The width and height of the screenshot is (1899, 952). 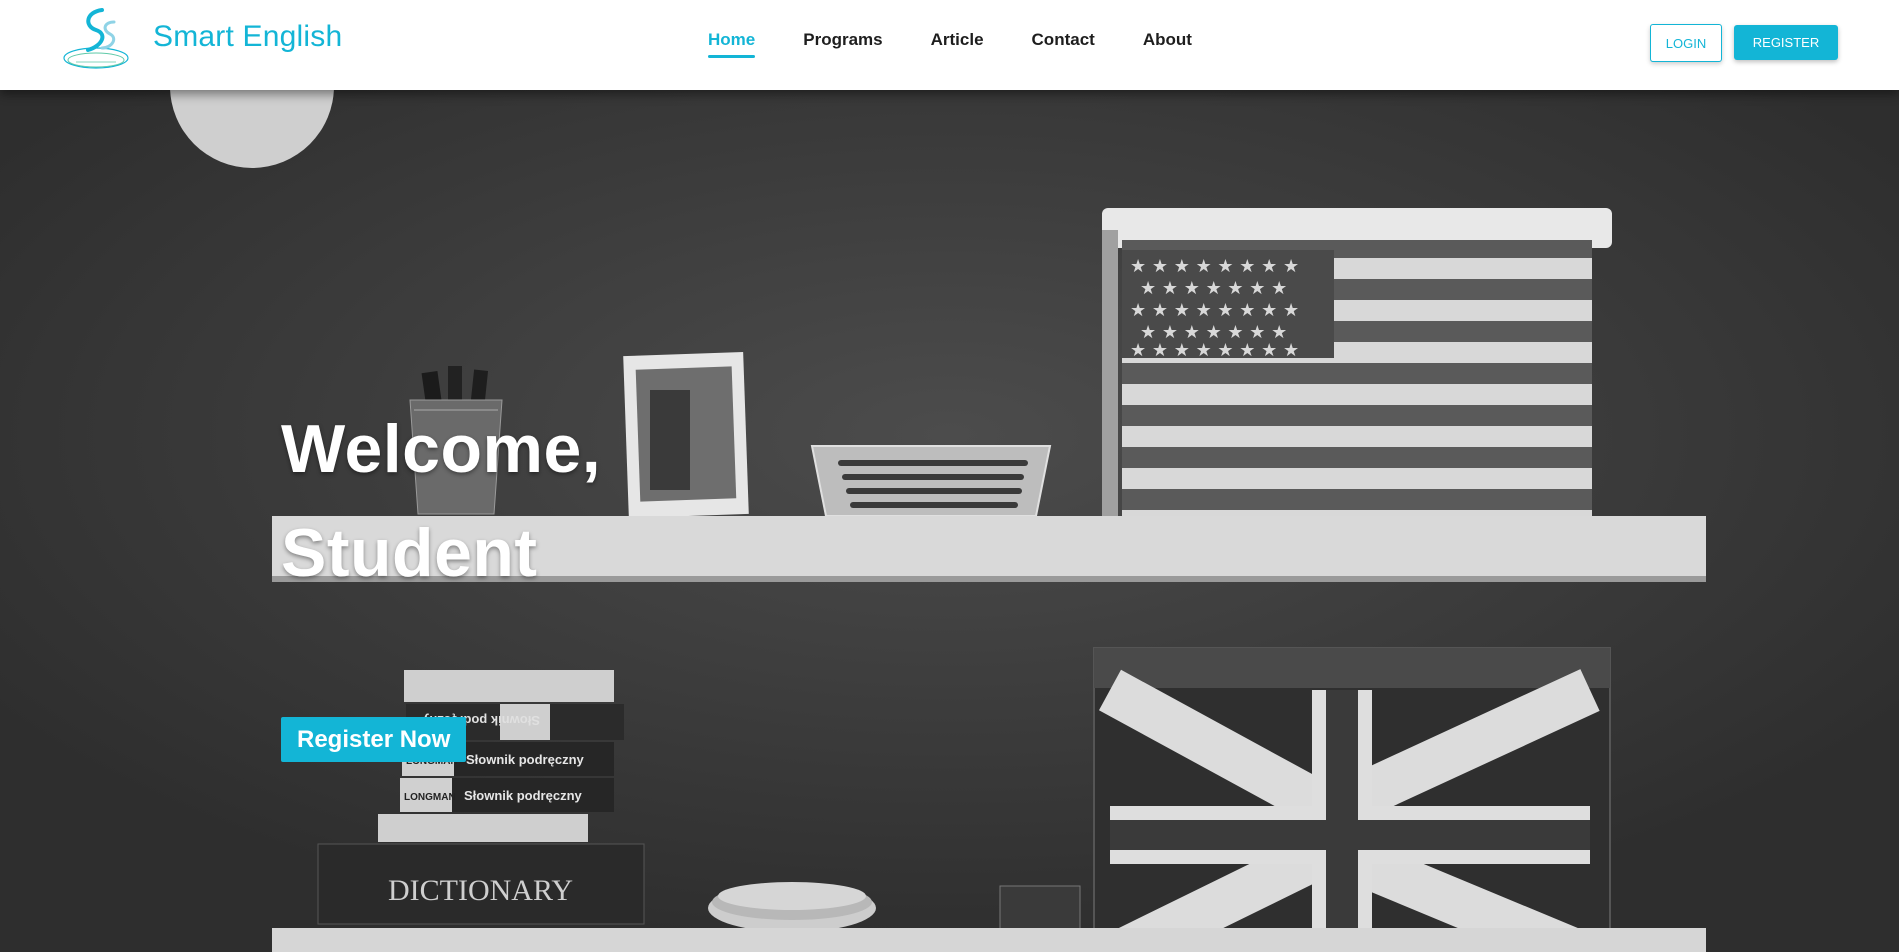 What do you see at coordinates (842, 40) in the screenshot?
I see `nav-item-programs: Programs` at bounding box center [842, 40].